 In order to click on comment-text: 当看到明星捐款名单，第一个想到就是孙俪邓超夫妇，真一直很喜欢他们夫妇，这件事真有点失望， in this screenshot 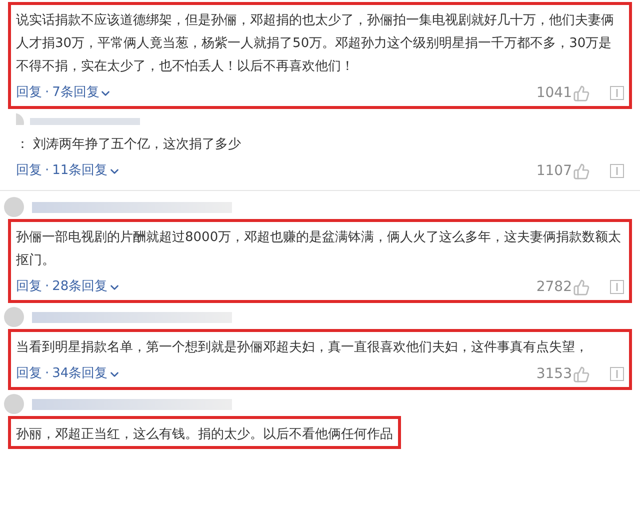, I will do `click(302, 348)`.